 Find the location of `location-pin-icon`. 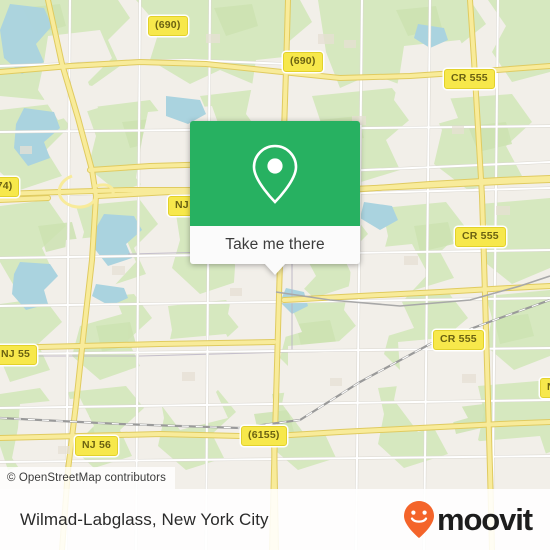

location-pin-icon is located at coordinates (275, 174).